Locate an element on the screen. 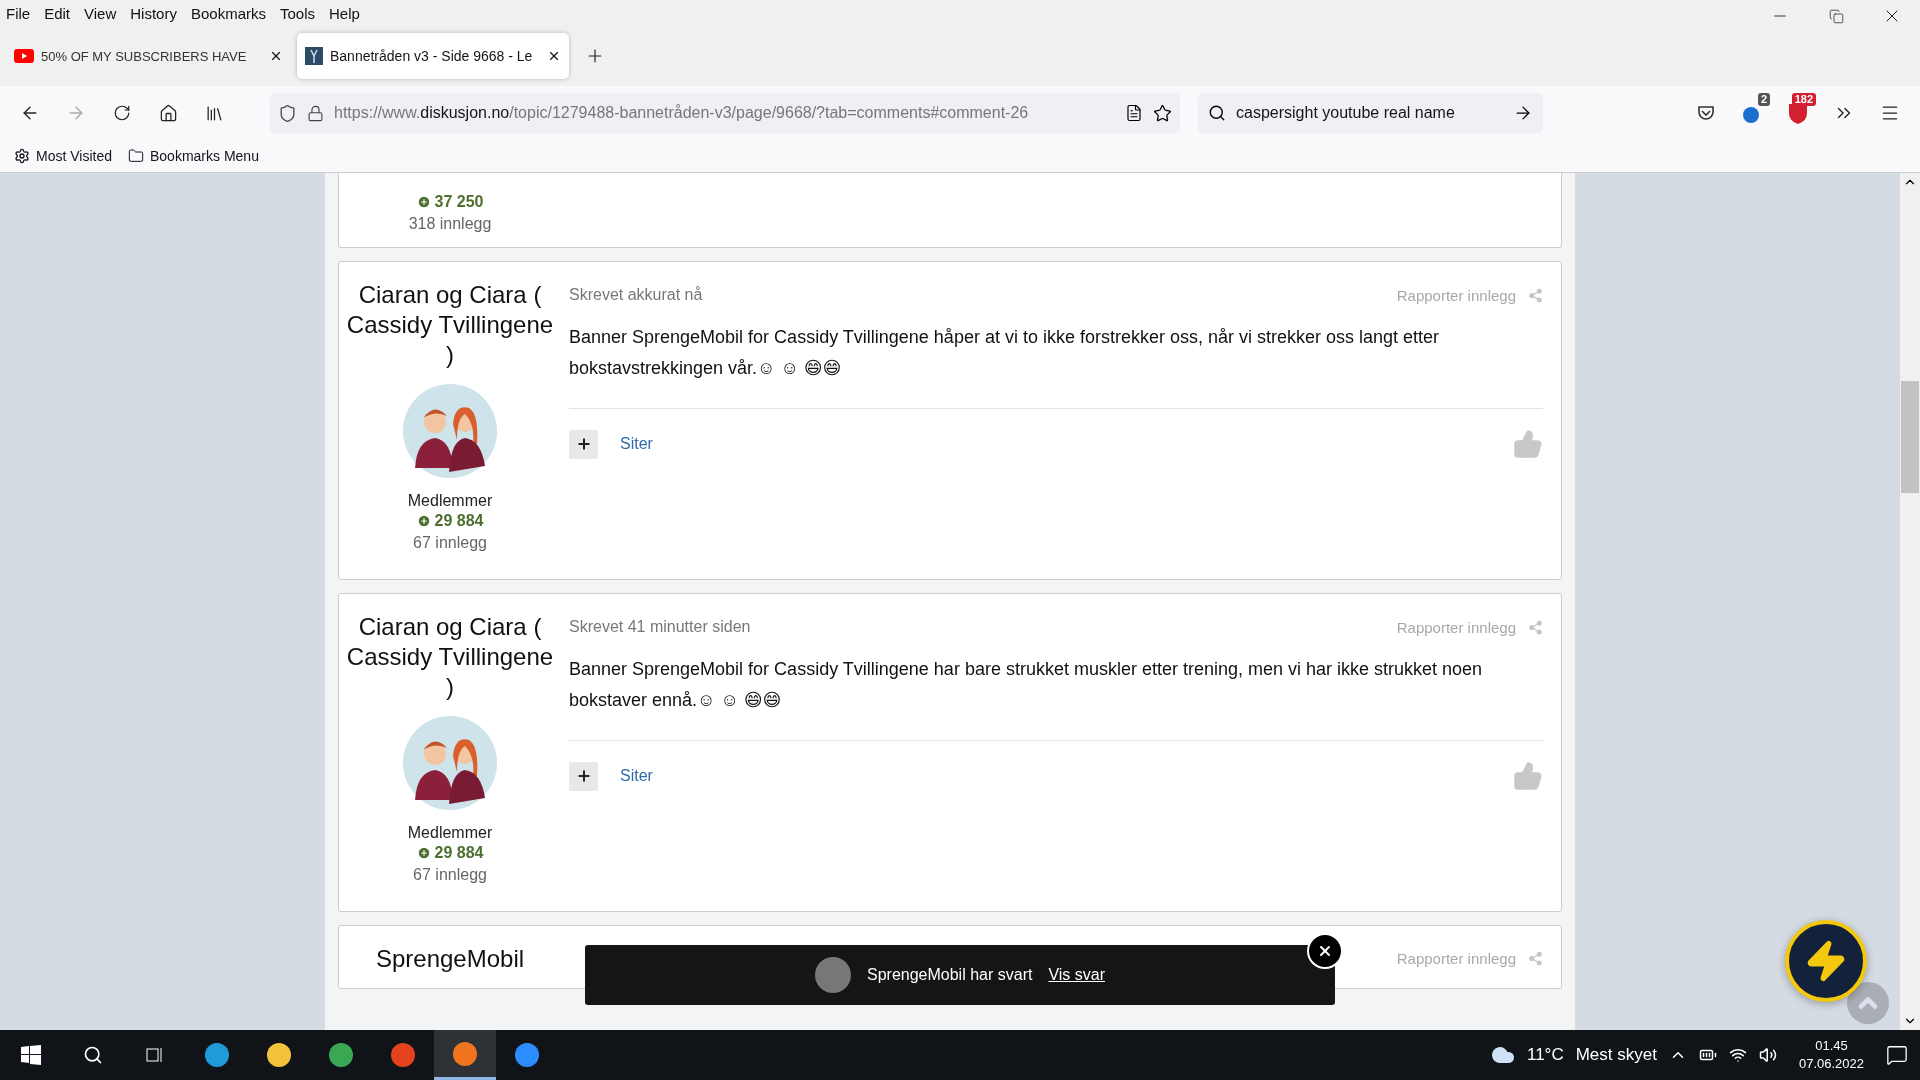  lightning-button is located at coordinates (1826, 961).